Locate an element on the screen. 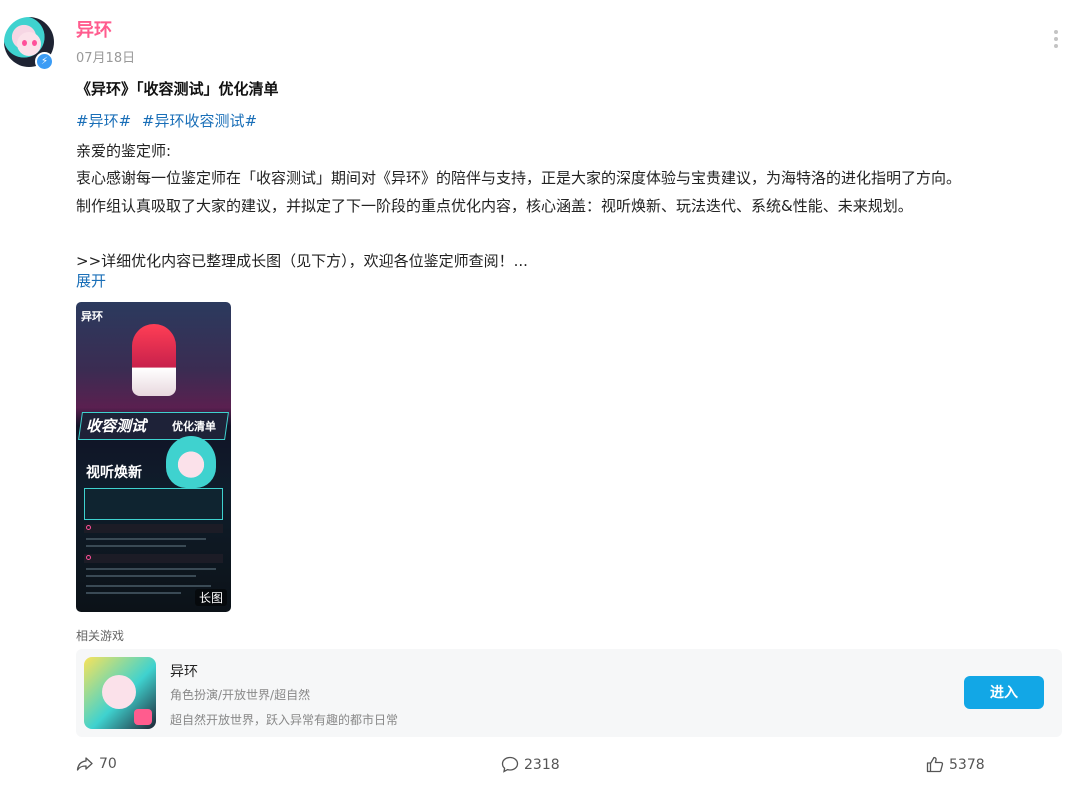 Image resolution: width=1080 pixels, height=793 pixels. long-image-badge: 长图 is located at coordinates (210, 597).